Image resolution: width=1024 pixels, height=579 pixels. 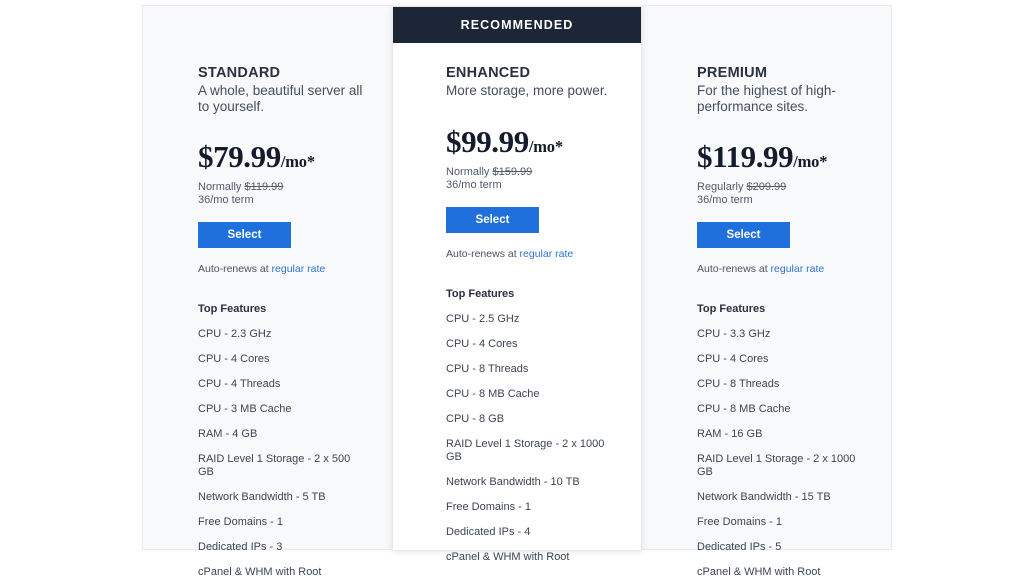 I want to click on features-title-premium: Top Features, so click(x=731, y=309).